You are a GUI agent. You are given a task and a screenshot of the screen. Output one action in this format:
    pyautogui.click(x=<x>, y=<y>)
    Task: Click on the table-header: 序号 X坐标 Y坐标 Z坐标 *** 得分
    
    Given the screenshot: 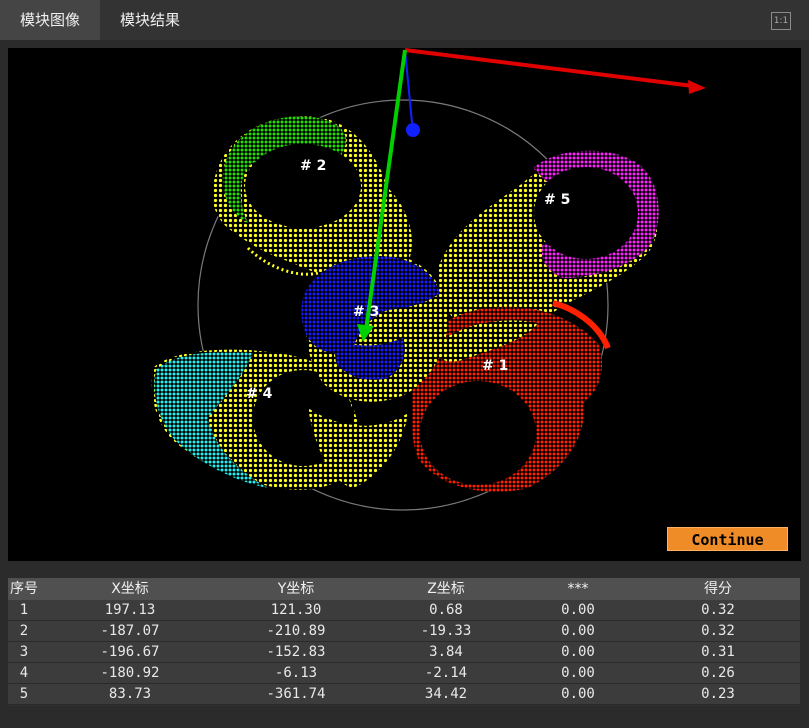 What is the action you would take?
    pyautogui.click(x=404, y=589)
    